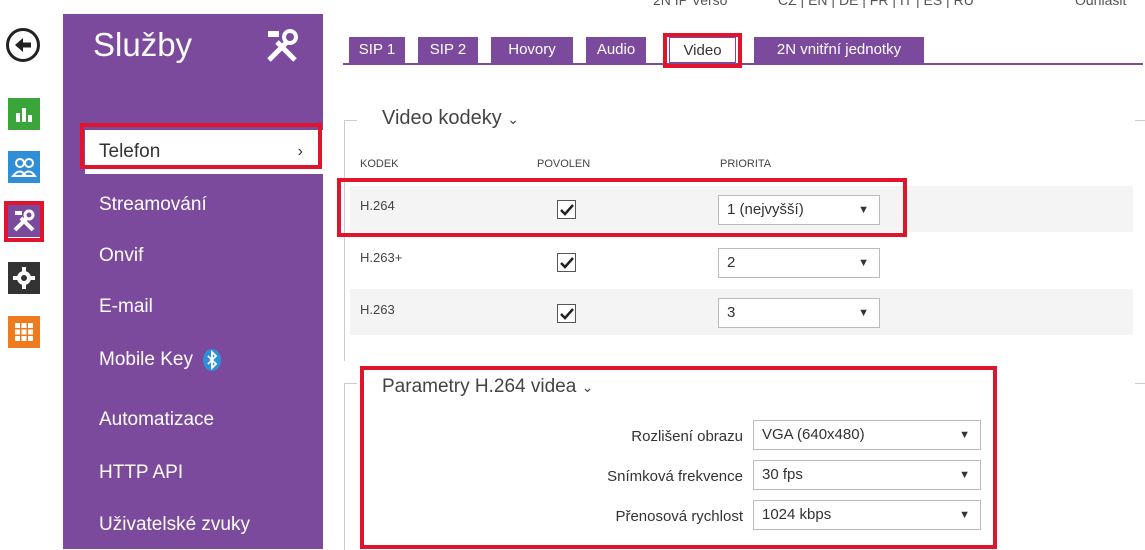 Image resolution: width=1145 pixels, height=550 pixels. What do you see at coordinates (379, 164) in the screenshot?
I see `column-header-codec: KODEK` at bounding box center [379, 164].